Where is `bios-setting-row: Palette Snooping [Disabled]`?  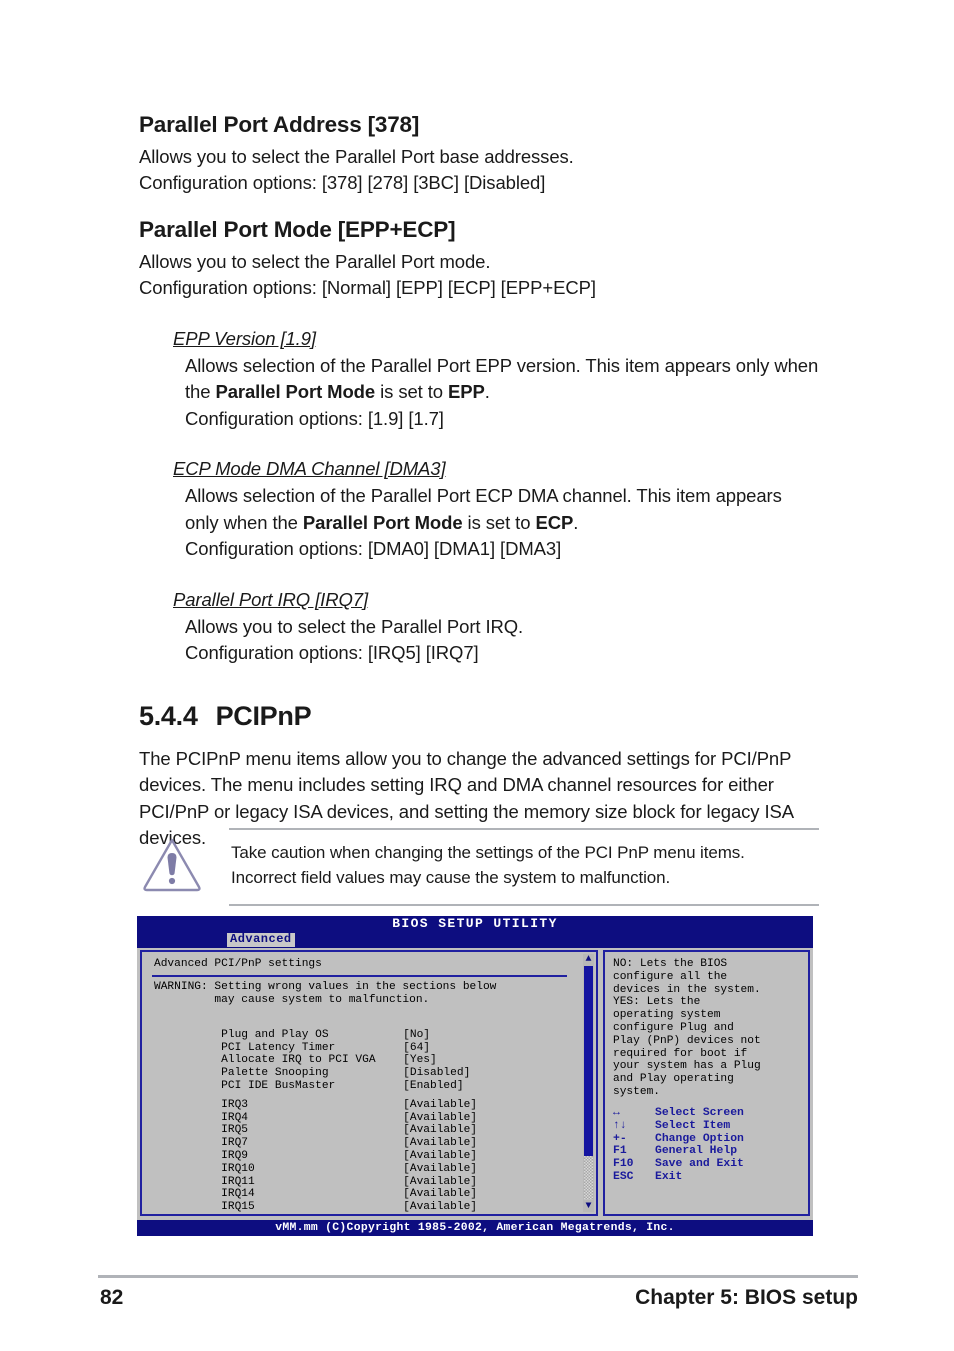 bios-setting-row: Palette Snooping [Disabled] is located at coordinates (312, 1066).